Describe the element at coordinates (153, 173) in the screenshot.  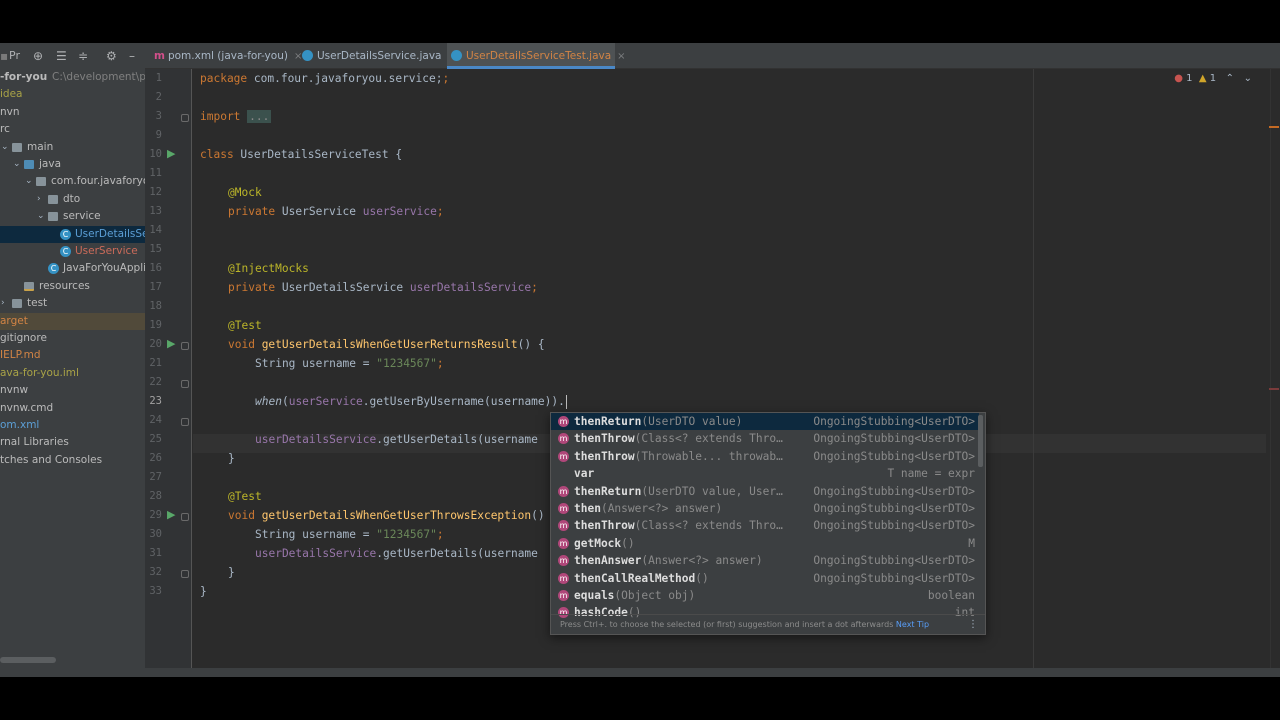
I see `line-number: 11` at that location.